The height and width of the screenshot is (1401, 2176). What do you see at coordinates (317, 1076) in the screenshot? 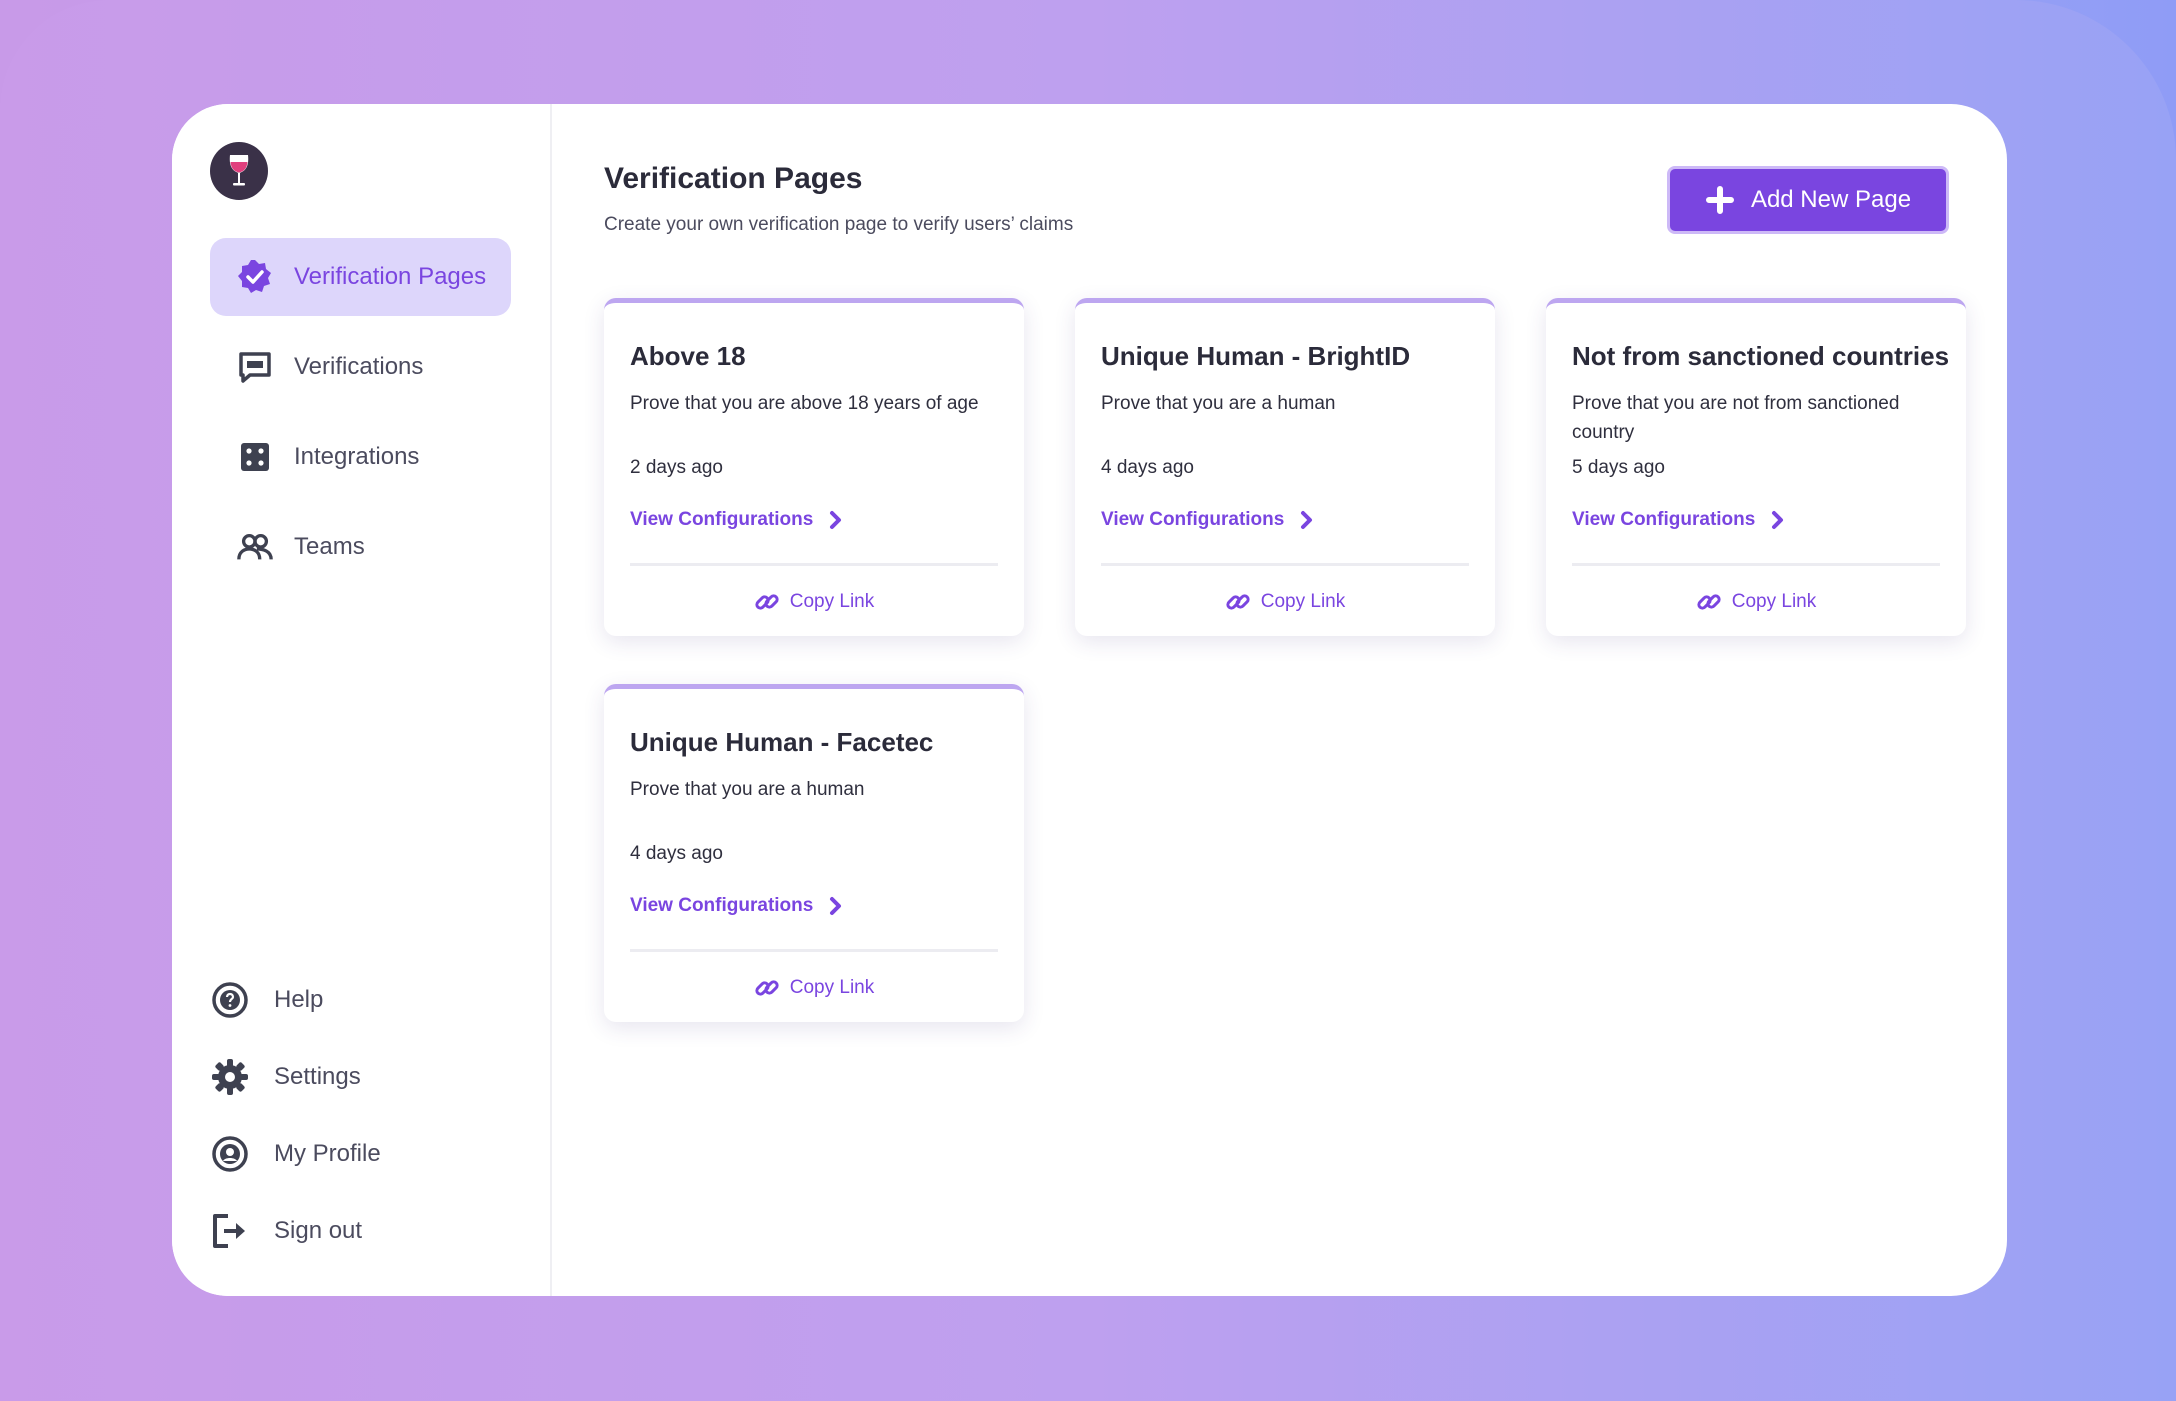
I see `sidebar-item-label: Settings` at bounding box center [317, 1076].